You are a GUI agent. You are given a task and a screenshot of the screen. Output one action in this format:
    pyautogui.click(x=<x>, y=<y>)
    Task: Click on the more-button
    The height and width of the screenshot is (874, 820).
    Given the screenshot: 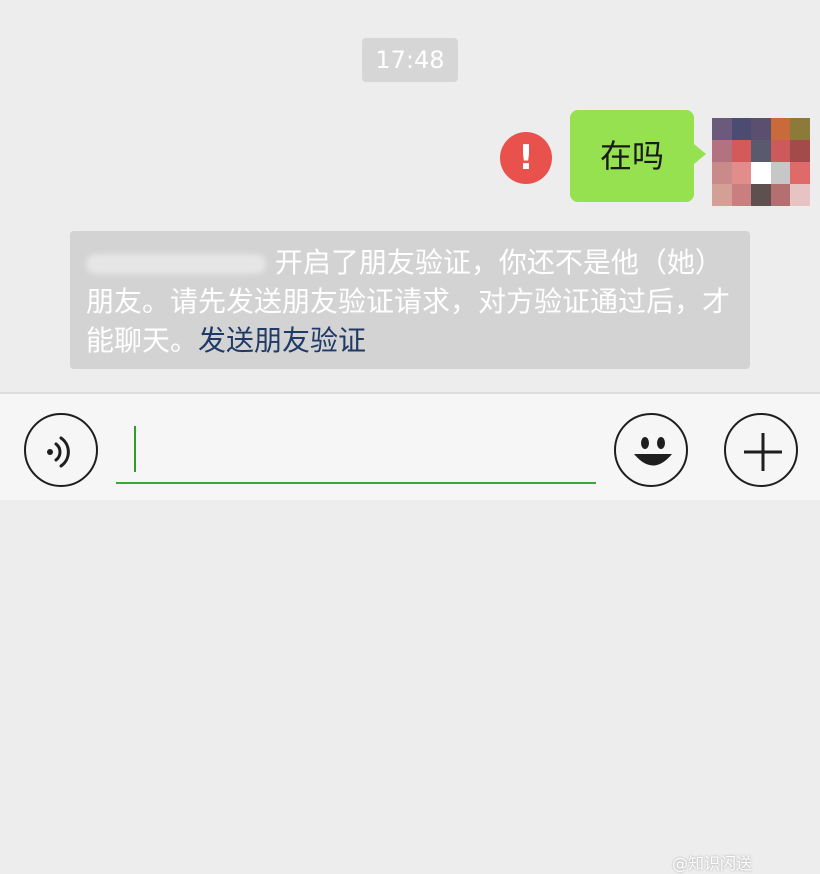 What is the action you would take?
    pyautogui.click(x=761, y=450)
    